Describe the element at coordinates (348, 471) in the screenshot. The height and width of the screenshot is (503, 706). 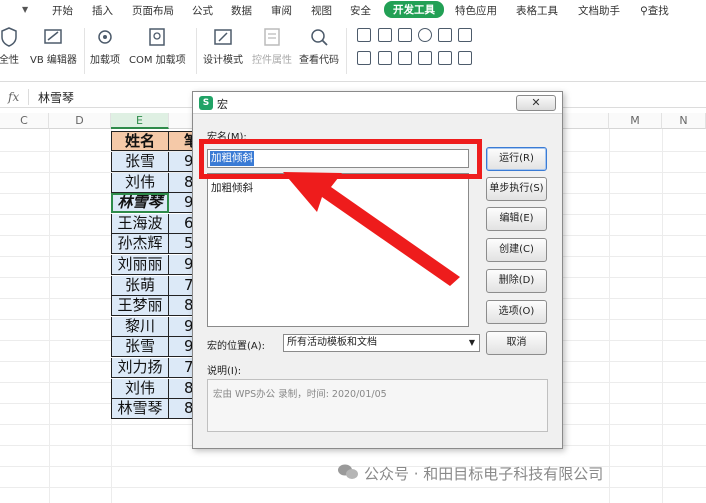
I see `wechat-icon` at that location.